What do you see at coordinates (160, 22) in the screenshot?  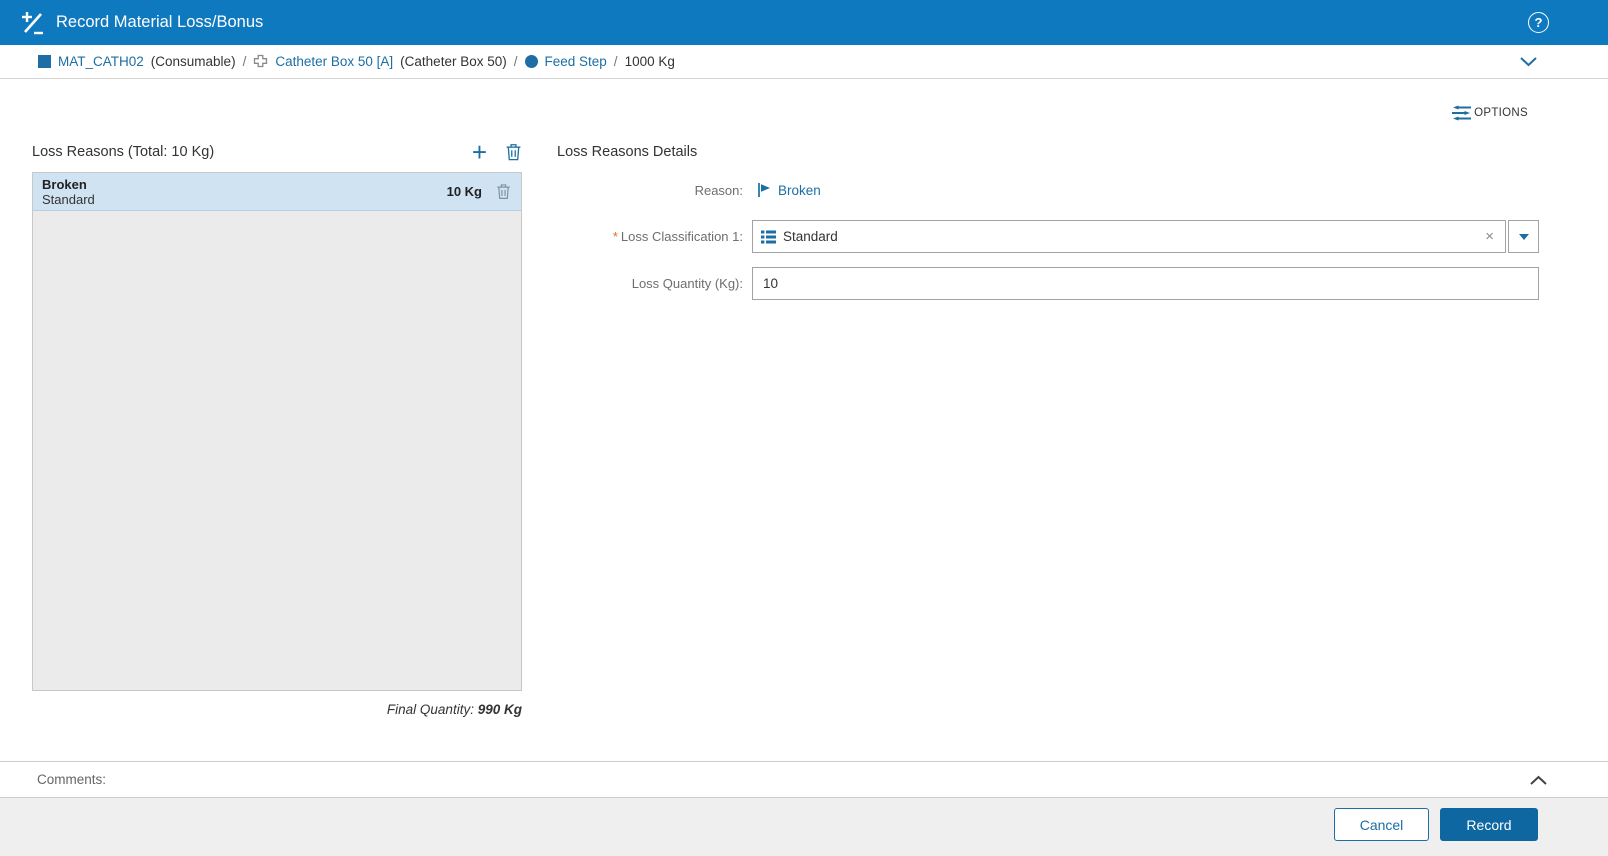 I see `page-title: Record Material Loss/Bonus` at bounding box center [160, 22].